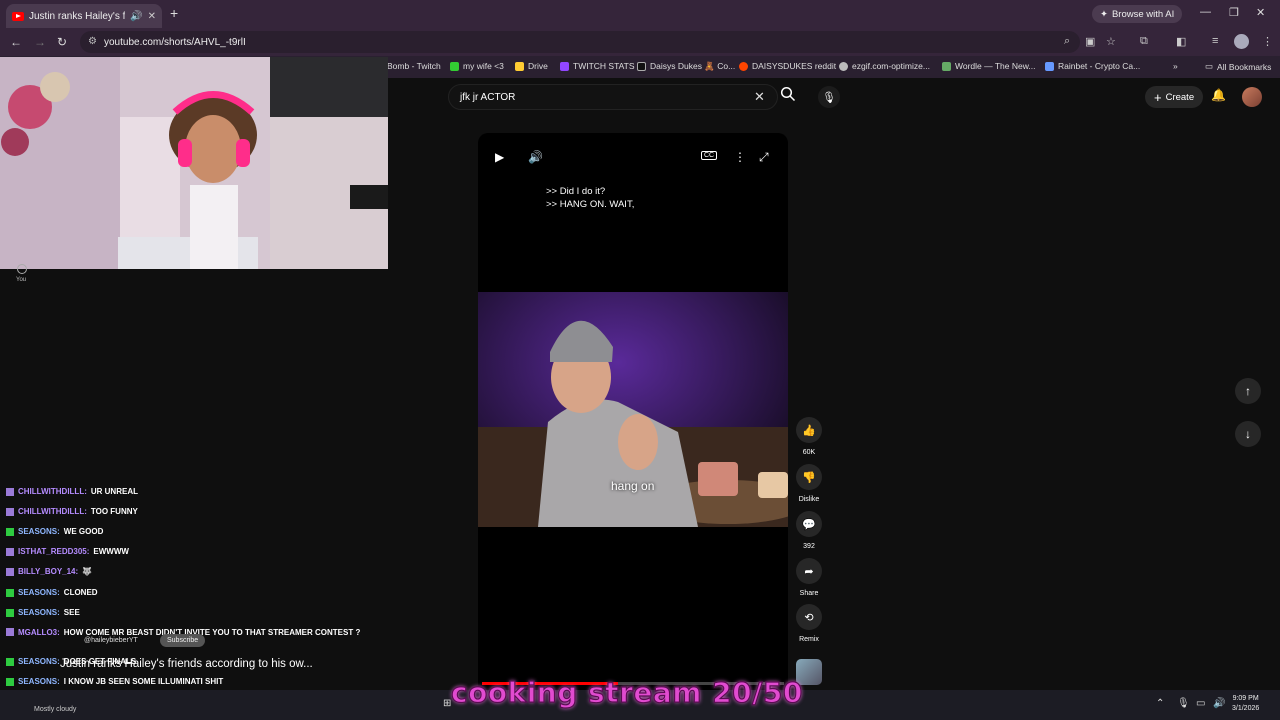  I want to click on bookmark-item: Bomb - Twitch, so click(414, 66).